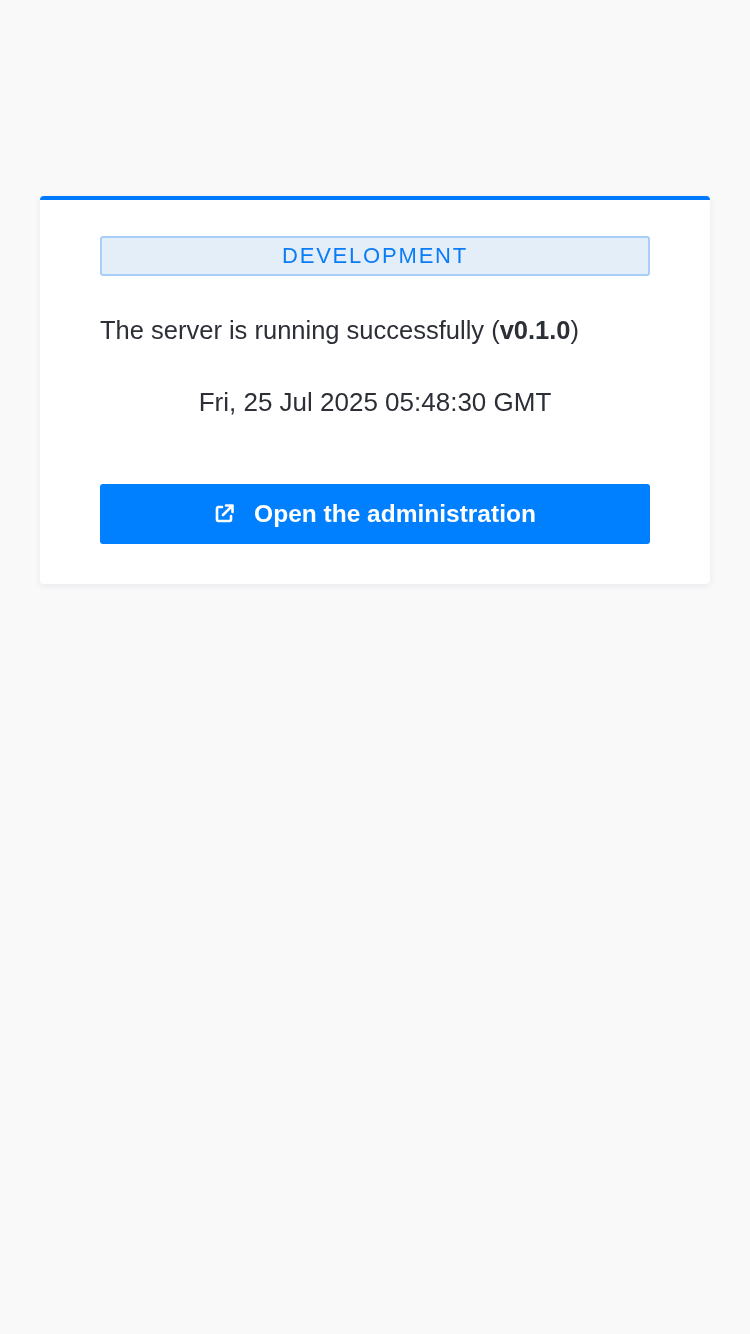  I want to click on timestamp: Fri, 25 Jul 2025 05:48:30 GMT, so click(375, 402).